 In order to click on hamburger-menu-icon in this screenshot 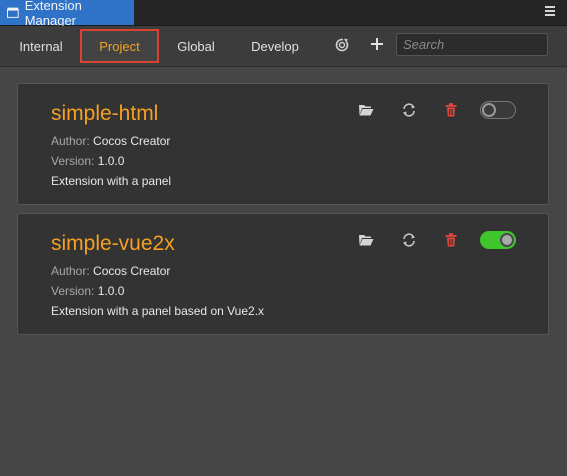, I will do `click(550, 12)`.